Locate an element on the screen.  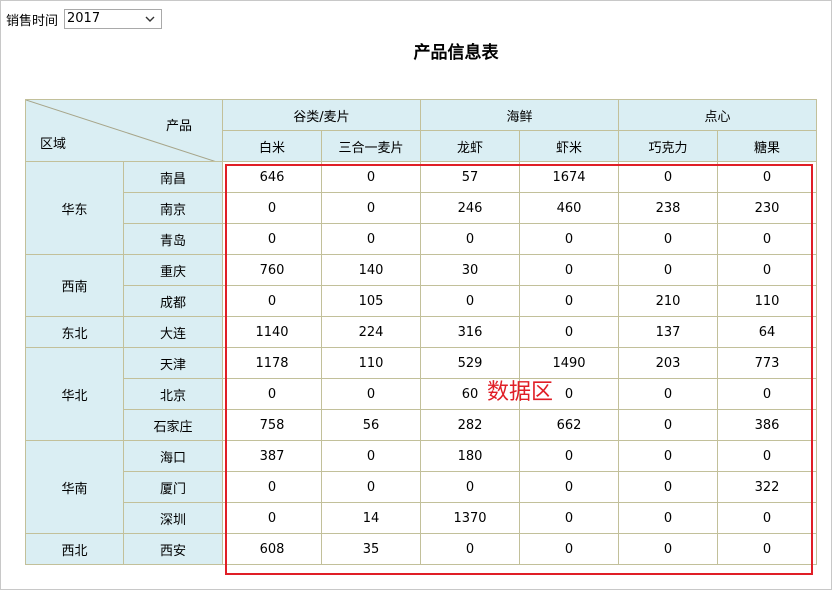
city-cell: 天津 is located at coordinates (173, 363).